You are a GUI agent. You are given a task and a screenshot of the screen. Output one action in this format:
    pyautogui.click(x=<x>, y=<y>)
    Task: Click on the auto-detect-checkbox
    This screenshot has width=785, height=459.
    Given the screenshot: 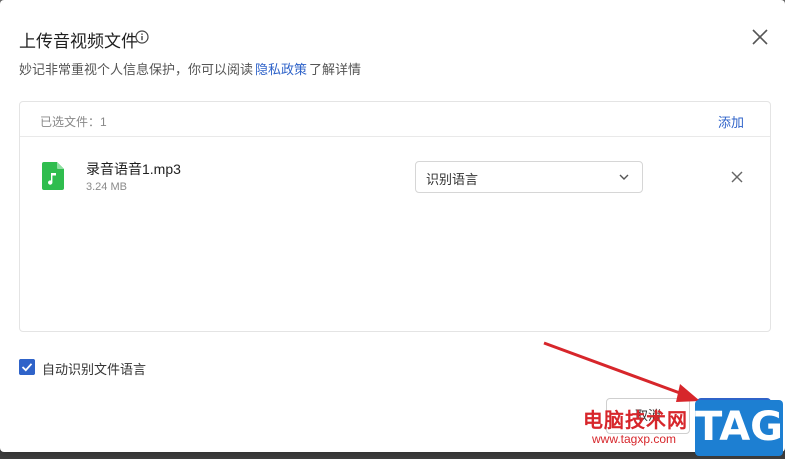 What is the action you would take?
    pyautogui.click(x=27, y=367)
    